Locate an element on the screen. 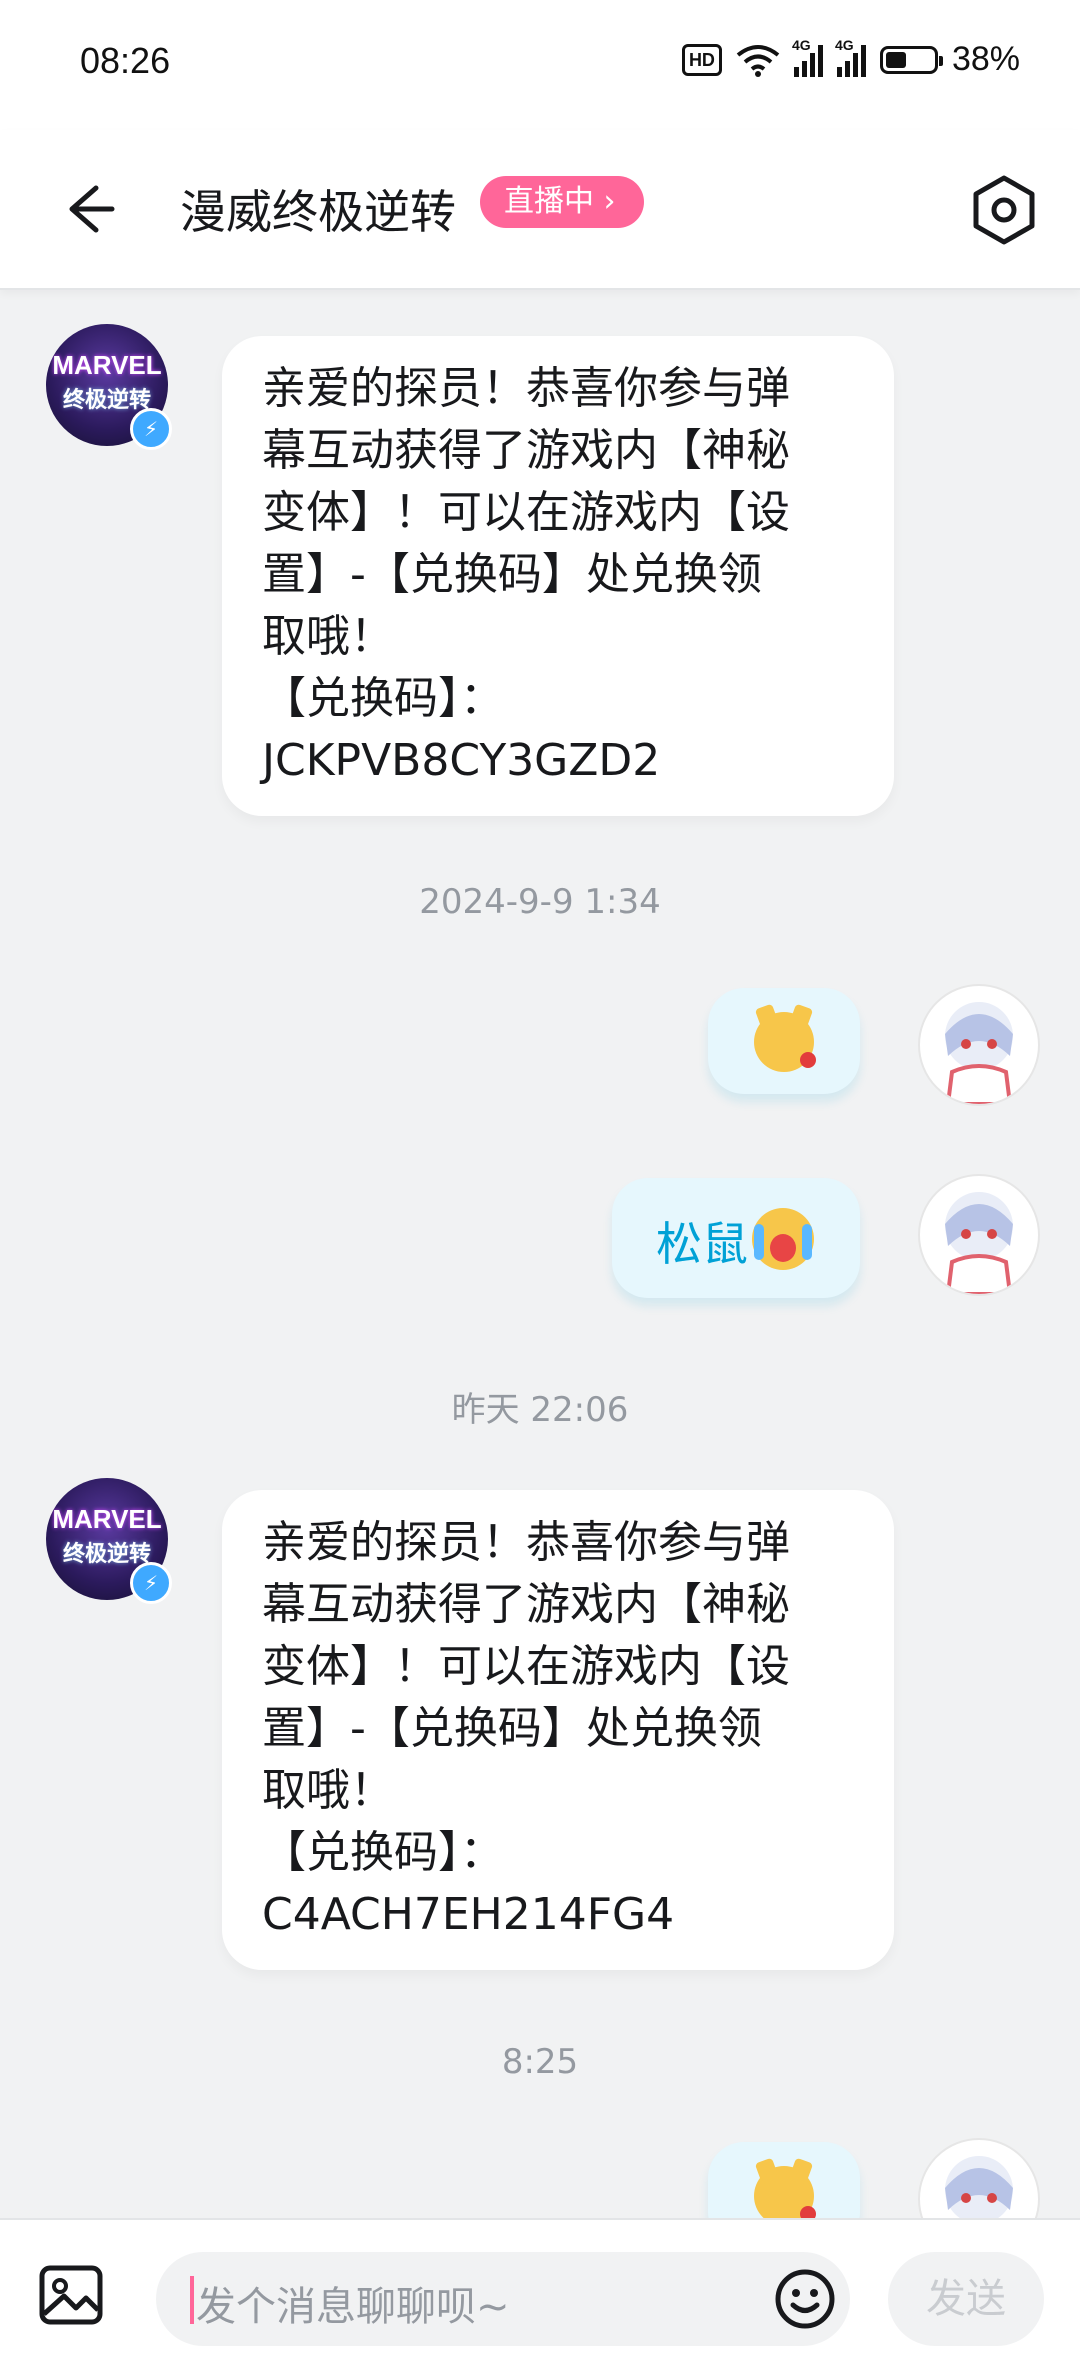  message-text: 松鼠 is located at coordinates (702, 1244).